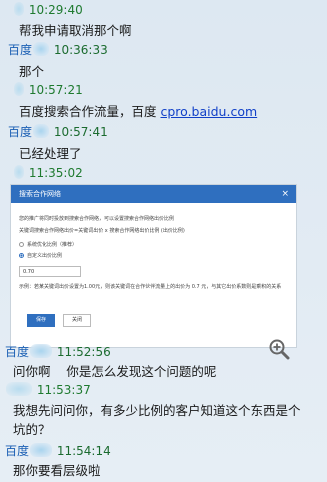  I want to click on message-header: 10:57:21, so click(48, 90).